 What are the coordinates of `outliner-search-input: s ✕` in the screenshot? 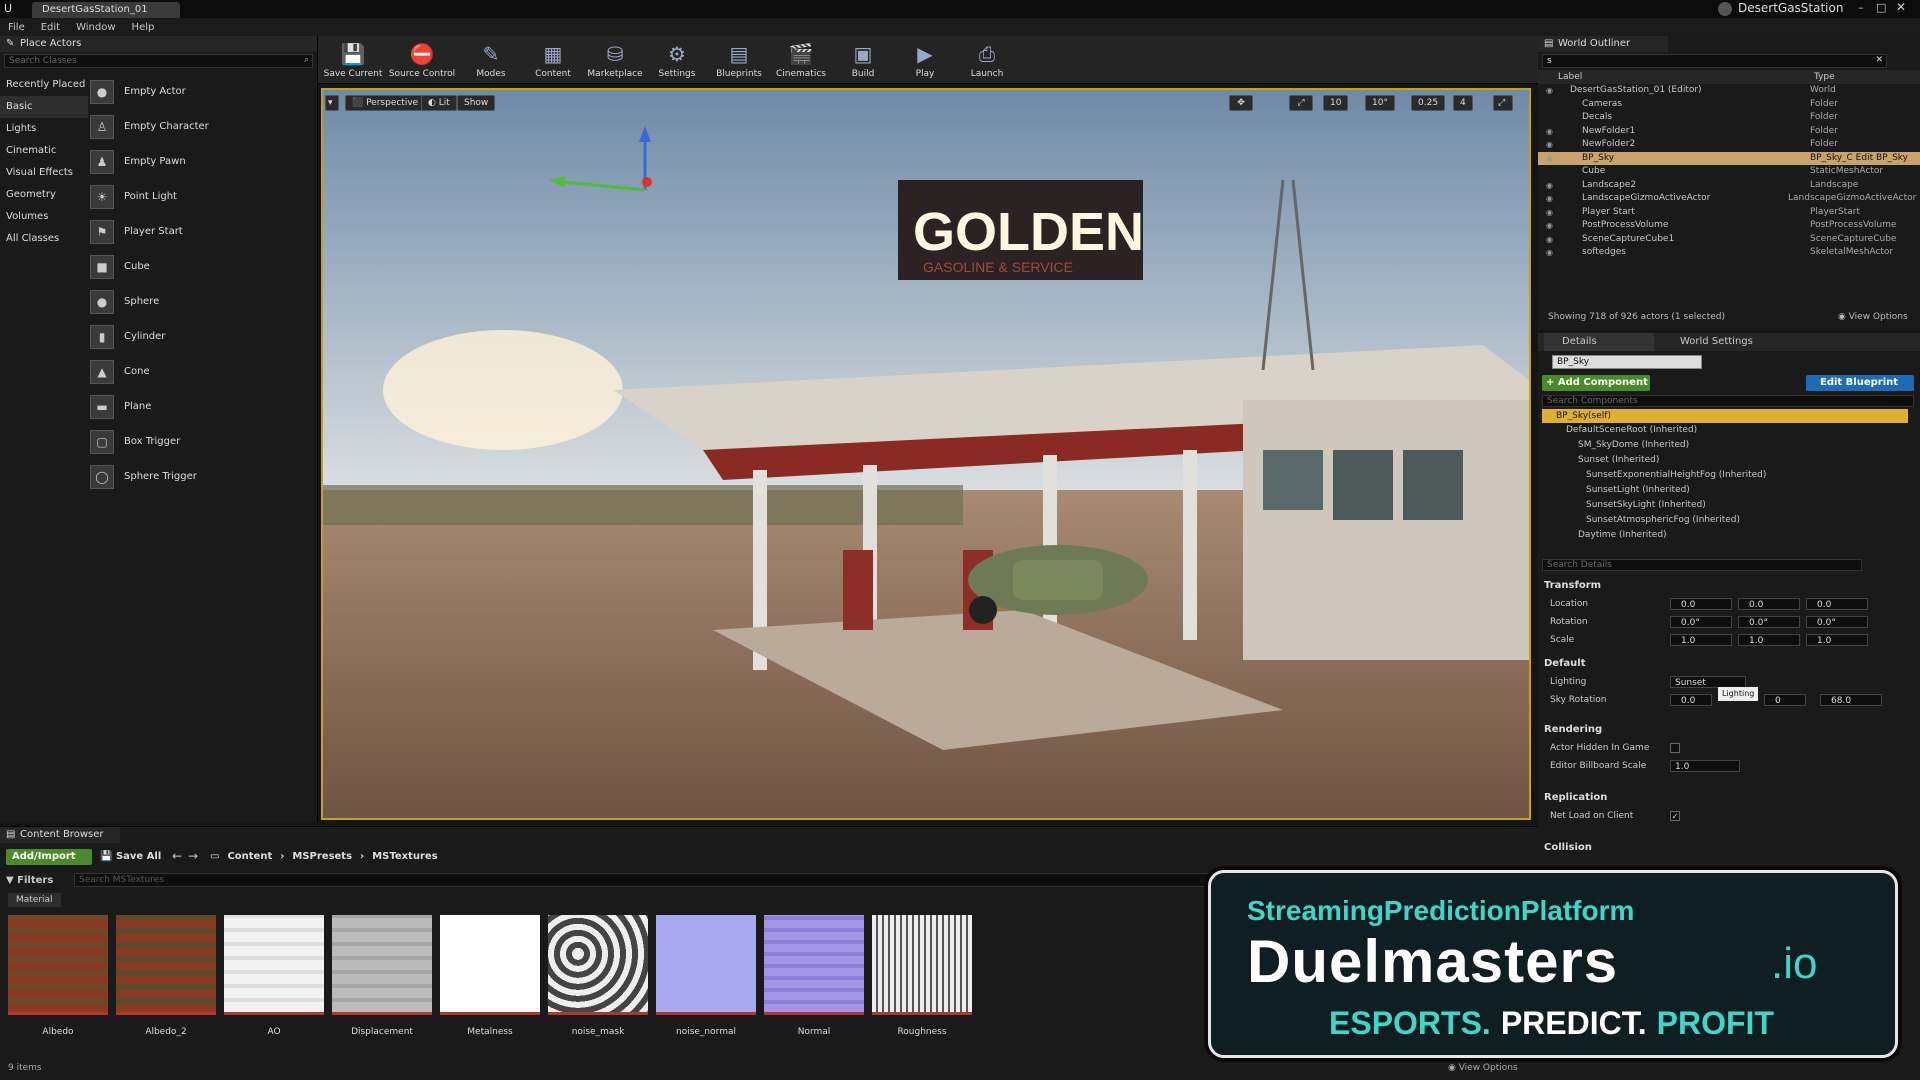 It's located at (1714, 61).